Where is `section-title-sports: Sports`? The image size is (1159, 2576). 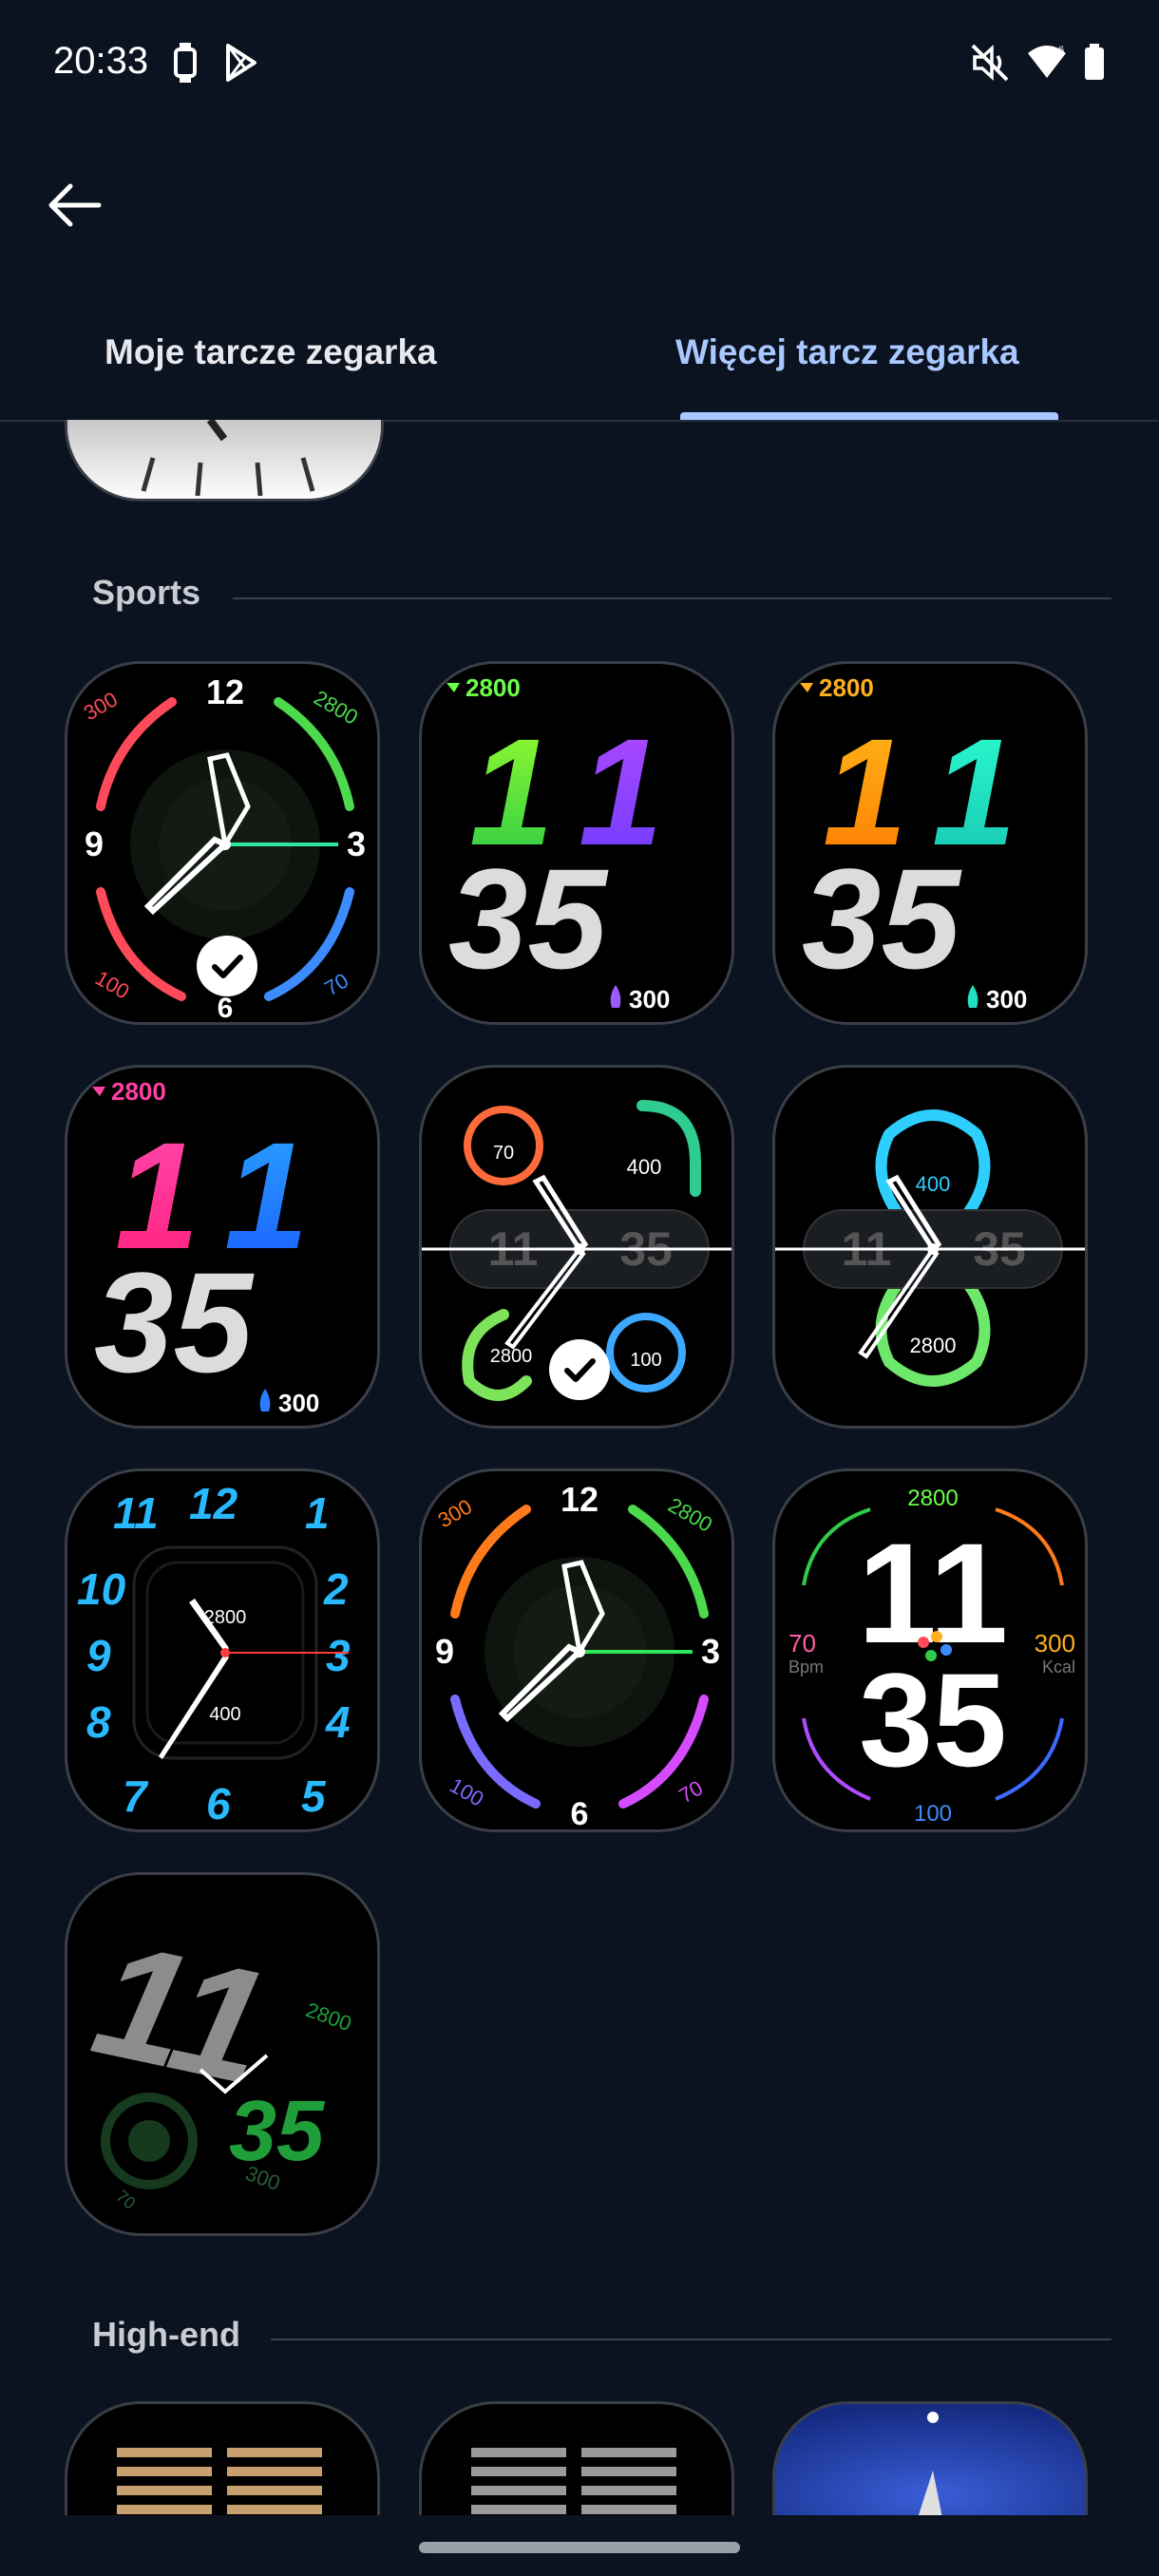 section-title-sports: Sports is located at coordinates (146, 592).